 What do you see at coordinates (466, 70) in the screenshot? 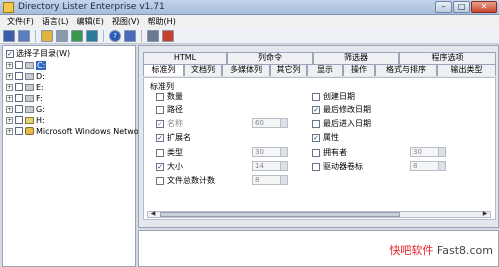
I see `tab-output-type: 输出类型` at bounding box center [466, 70].